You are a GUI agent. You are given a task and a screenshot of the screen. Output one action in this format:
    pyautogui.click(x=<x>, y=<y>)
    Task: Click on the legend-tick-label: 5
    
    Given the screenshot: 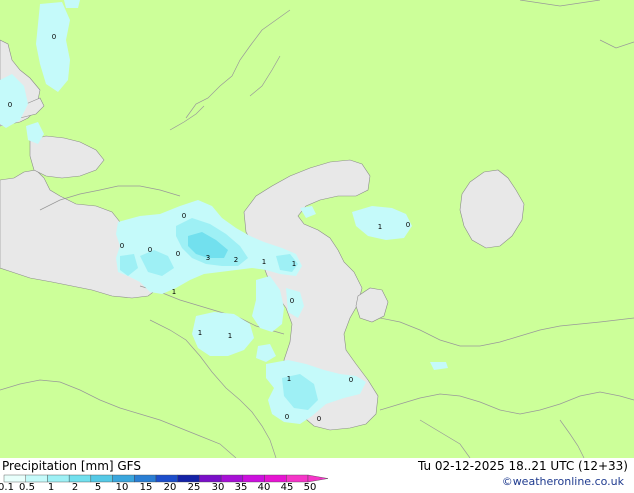 What is the action you would take?
    pyautogui.click(x=98, y=487)
    